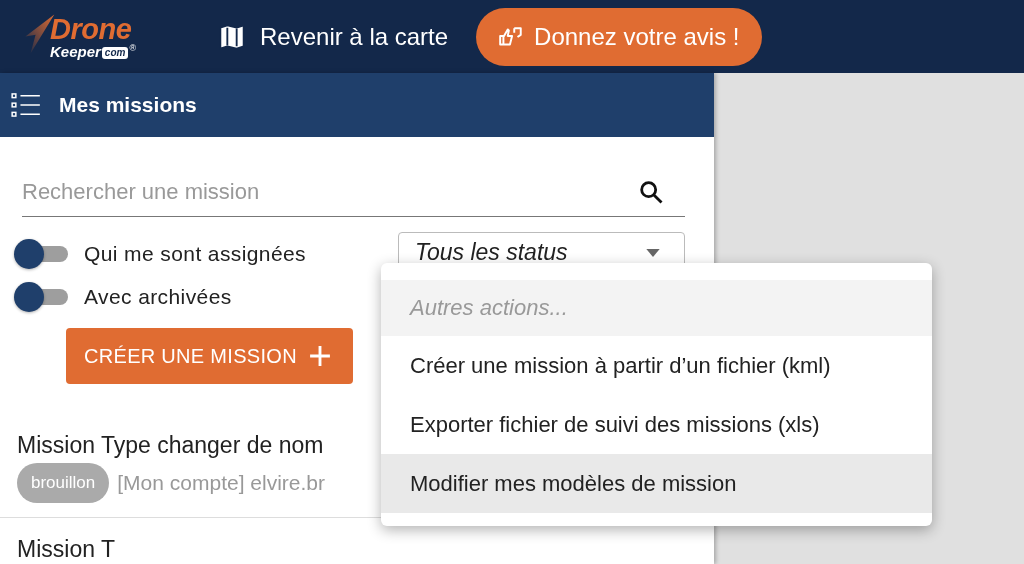 The image size is (1024, 564). Describe the element at coordinates (656, 365) in the screenshot. I see `menu-item: Créer une mission à partir d’un fichier (kml)` at that location.